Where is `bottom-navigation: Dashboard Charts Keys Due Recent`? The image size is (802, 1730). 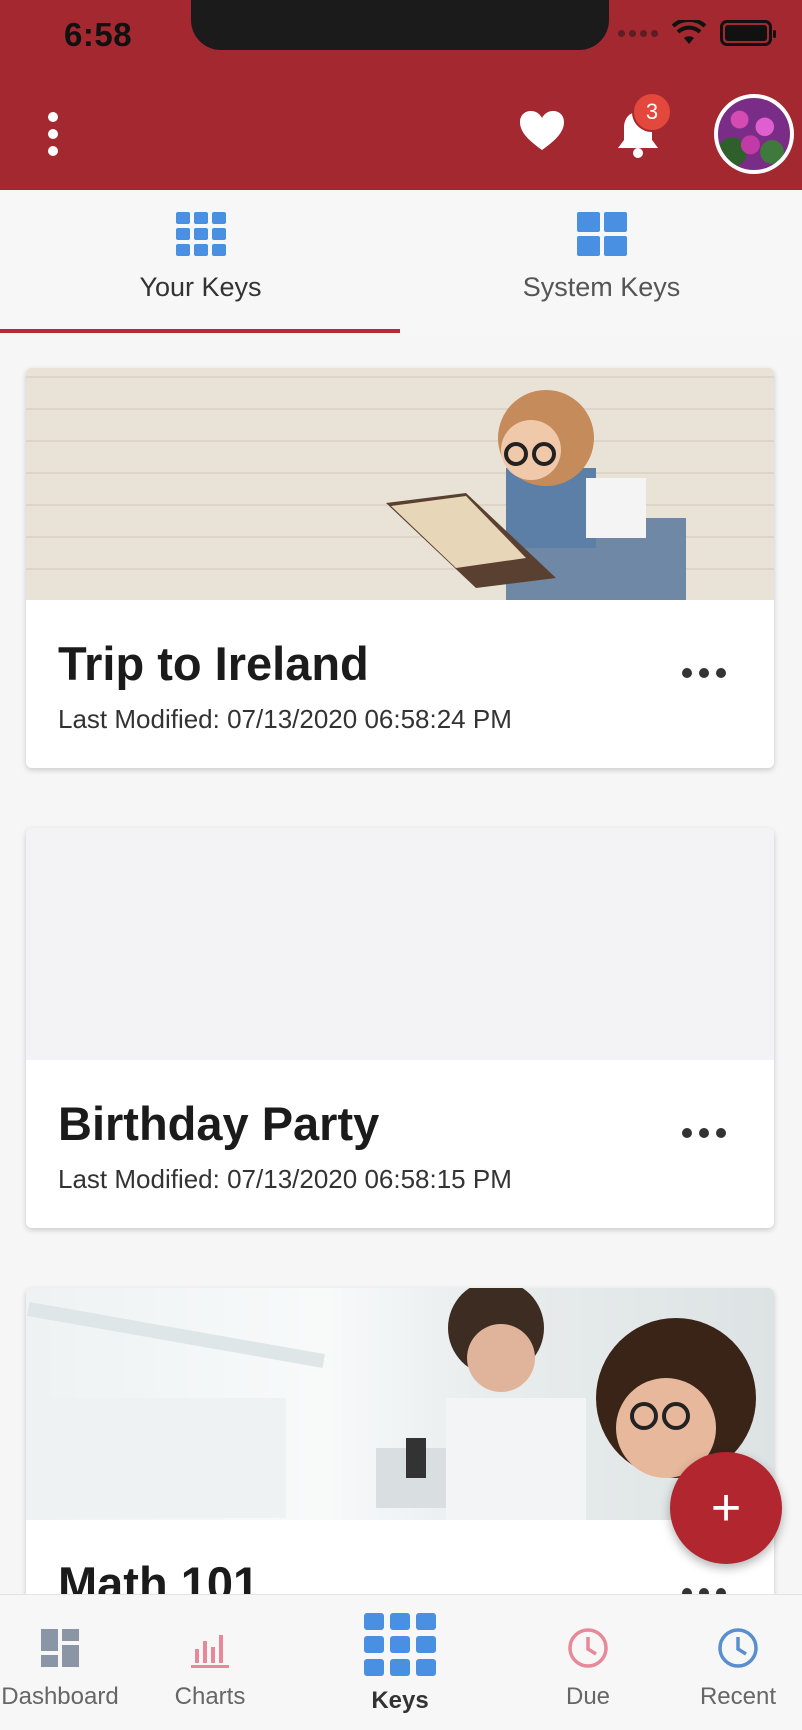 bottom-navigation: Dashboard Charts Keys Due Recent is located at coordinates (401, 1662).